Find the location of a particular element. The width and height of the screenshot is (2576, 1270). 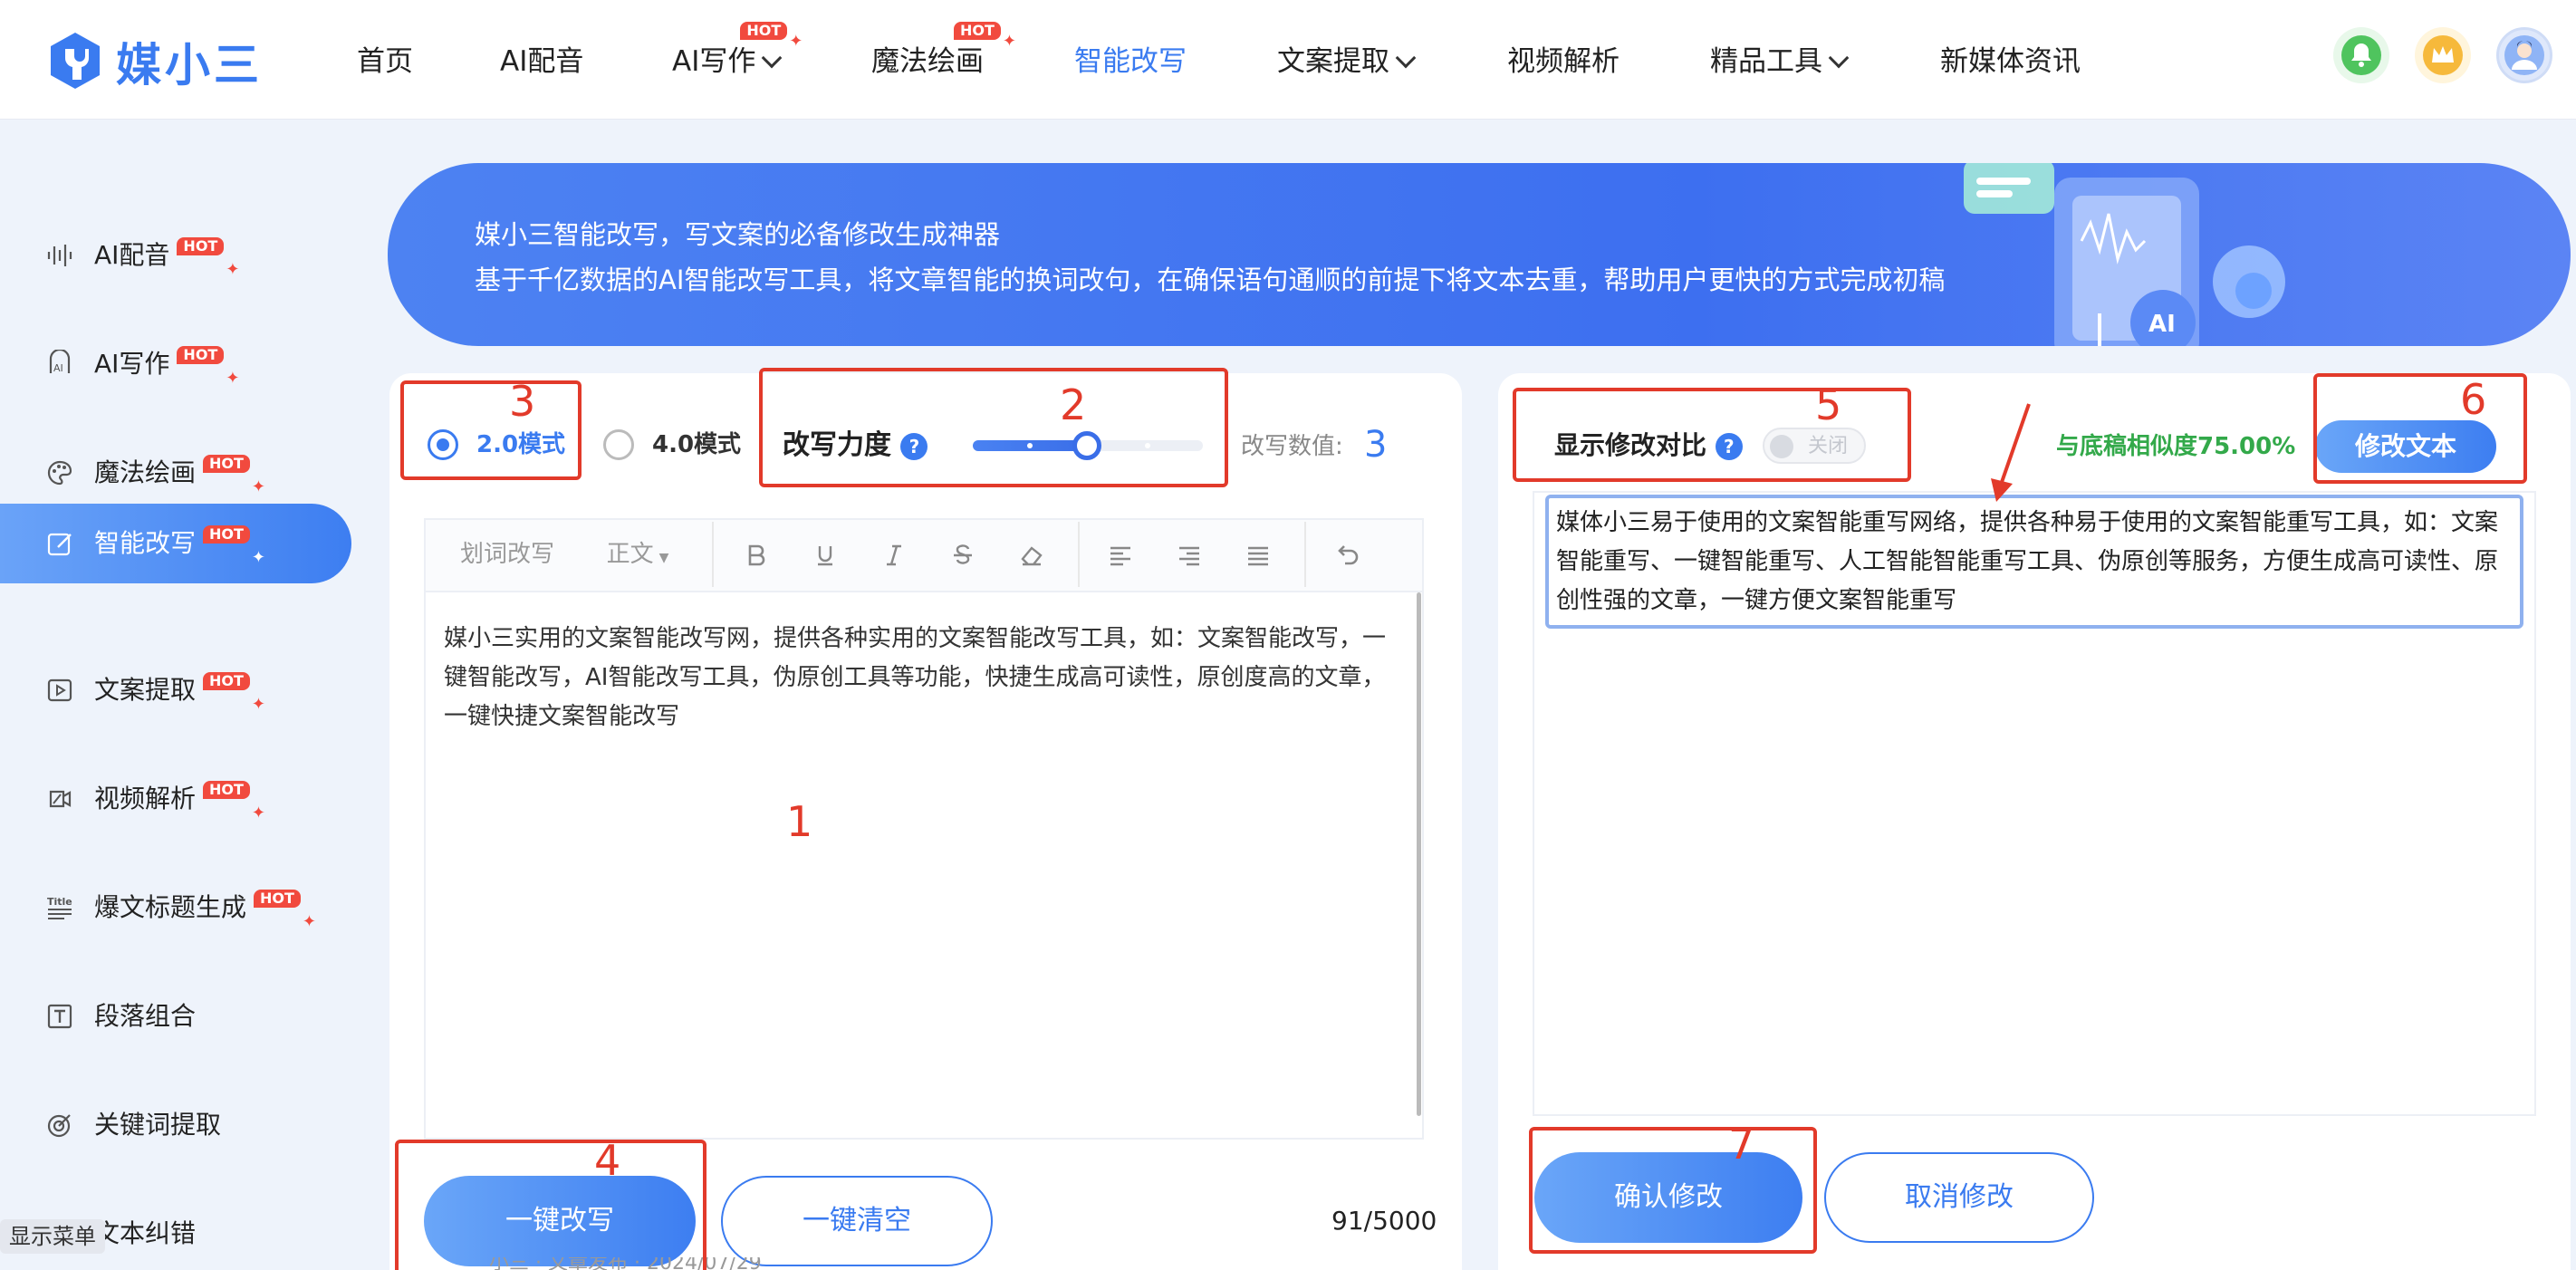

nav-label: 首页 is located at coordinates (385, 62).